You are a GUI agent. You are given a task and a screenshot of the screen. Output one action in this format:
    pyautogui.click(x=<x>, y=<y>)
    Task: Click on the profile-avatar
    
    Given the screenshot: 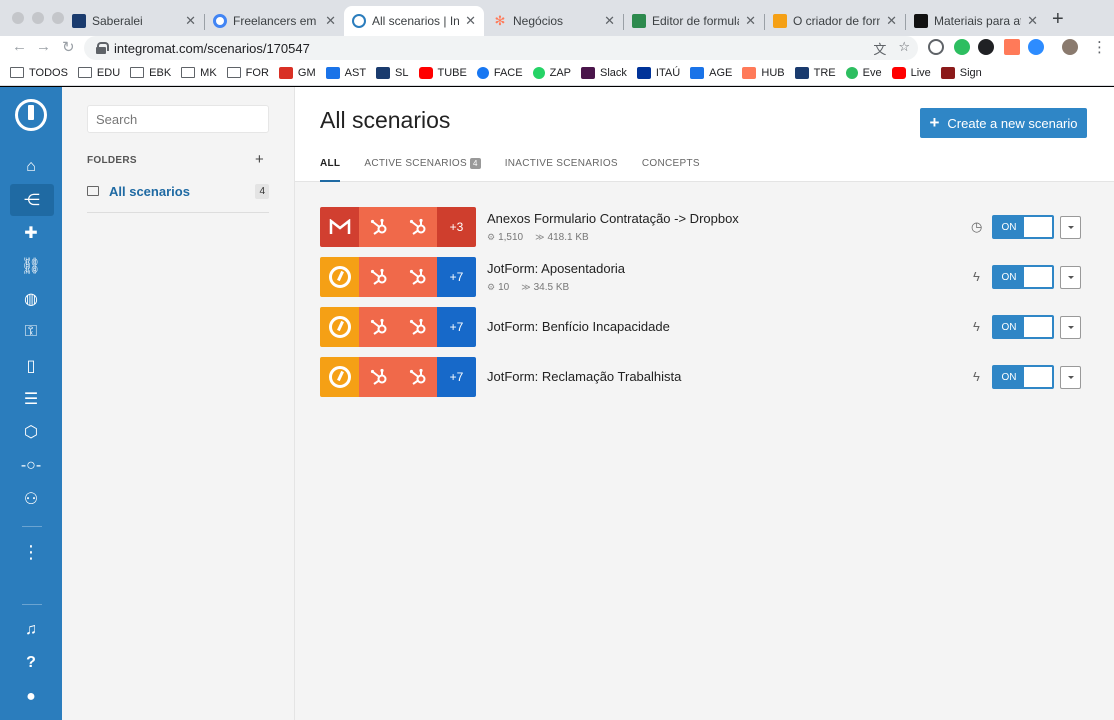 What is the action you would take?
    pyautogui.click(x=1070, y=47)
    